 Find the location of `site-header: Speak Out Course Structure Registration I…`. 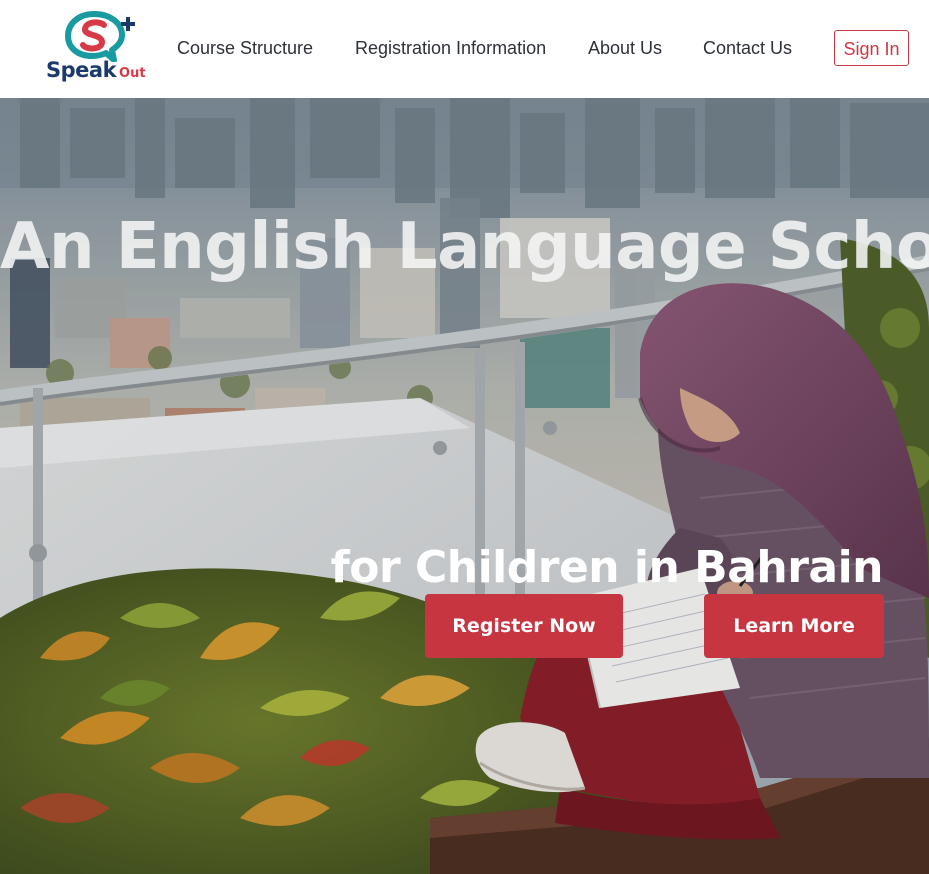

site-header: Speak Out Course Structure Registration I… is located at coordinates (464, 49).